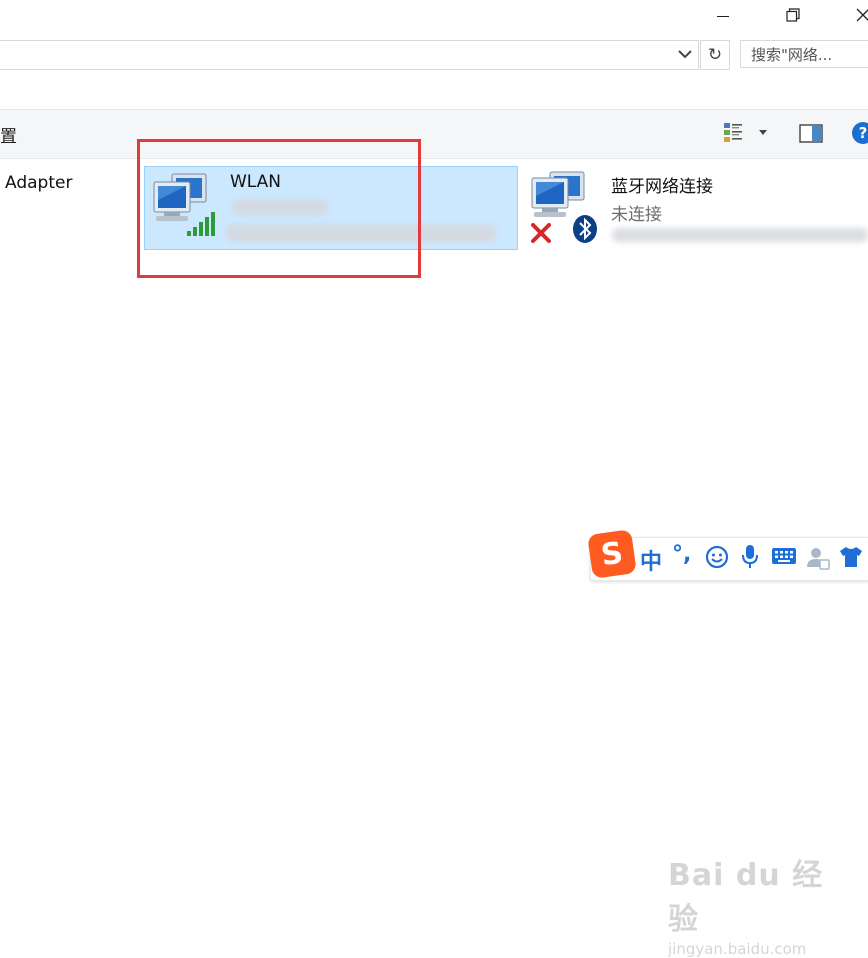 The image size is (868, 958). I want to click on address-bar, so click(349, 55).